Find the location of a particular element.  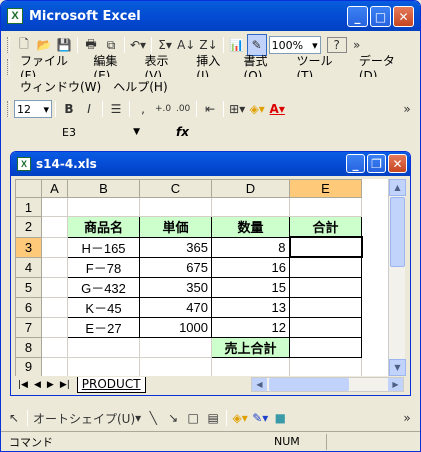

close-button: ✕ is located at coordinates (403, 16).